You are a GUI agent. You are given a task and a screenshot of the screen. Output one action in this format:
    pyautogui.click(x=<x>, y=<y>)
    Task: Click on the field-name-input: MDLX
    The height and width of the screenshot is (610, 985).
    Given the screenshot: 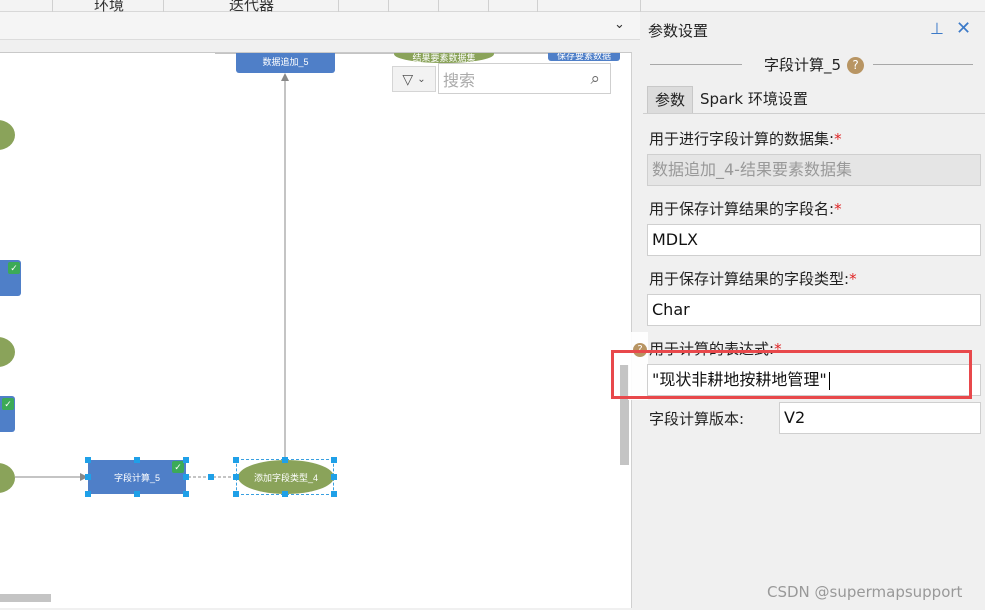 What is the action you would take?
    pyautogui.click(x=814, y=240)
    